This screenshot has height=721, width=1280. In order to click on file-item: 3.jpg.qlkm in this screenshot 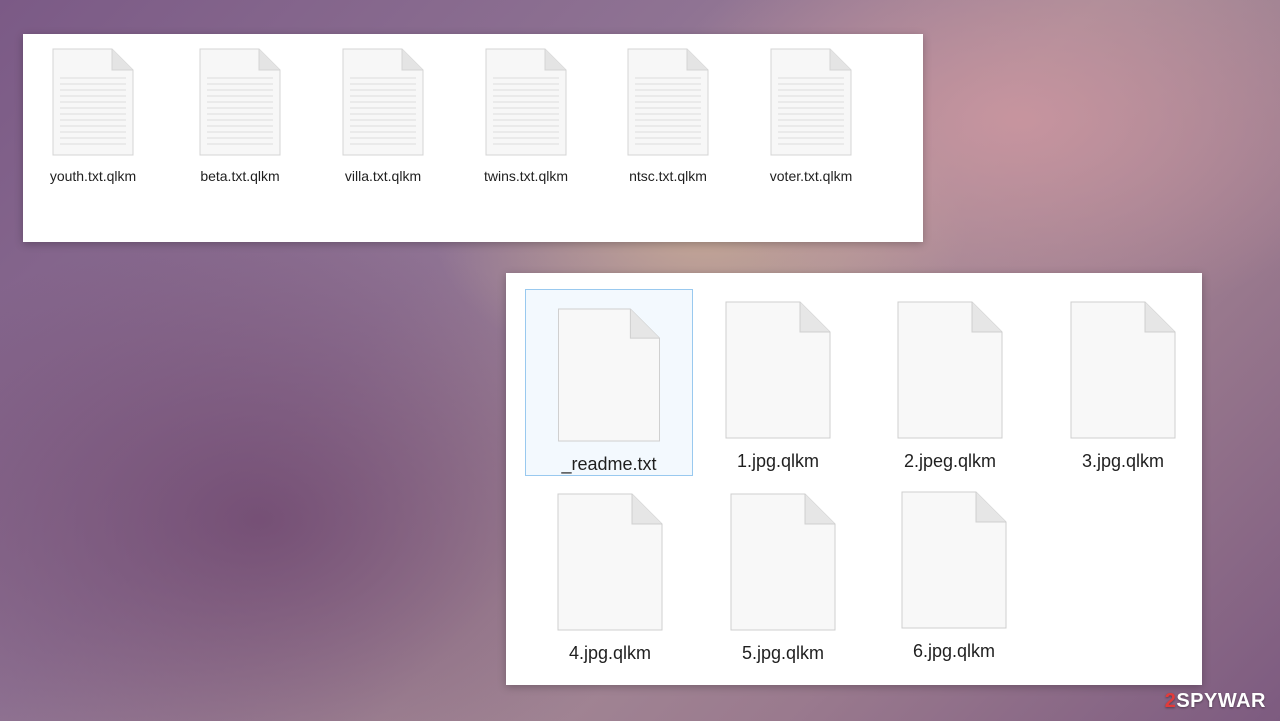, I will do `click(1123, 386)`.